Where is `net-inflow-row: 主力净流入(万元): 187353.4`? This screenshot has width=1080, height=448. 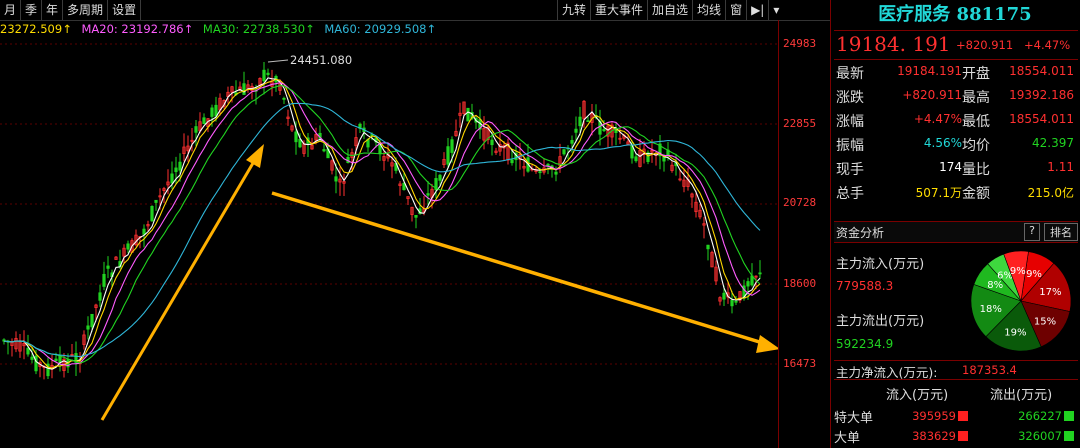 net-inflow-row: 主力净流入(万元): 187353.4 is located at coordinates (956, 370).